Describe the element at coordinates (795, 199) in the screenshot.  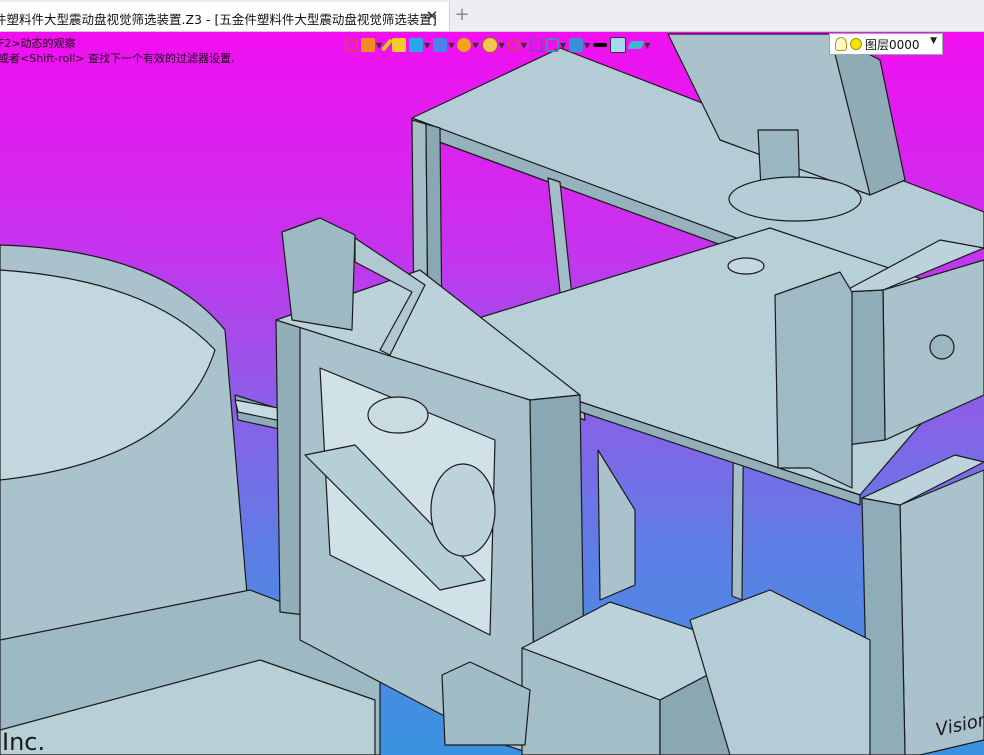
I see `monitor-base` at that location.